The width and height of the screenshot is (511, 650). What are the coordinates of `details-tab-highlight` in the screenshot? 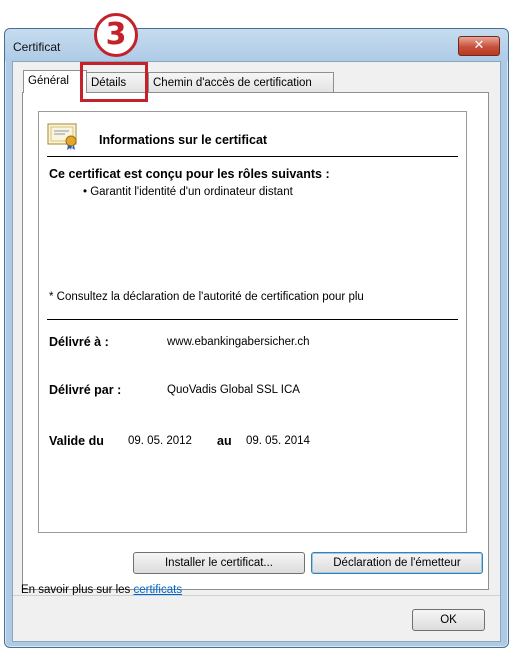 It's located at (114, 82).